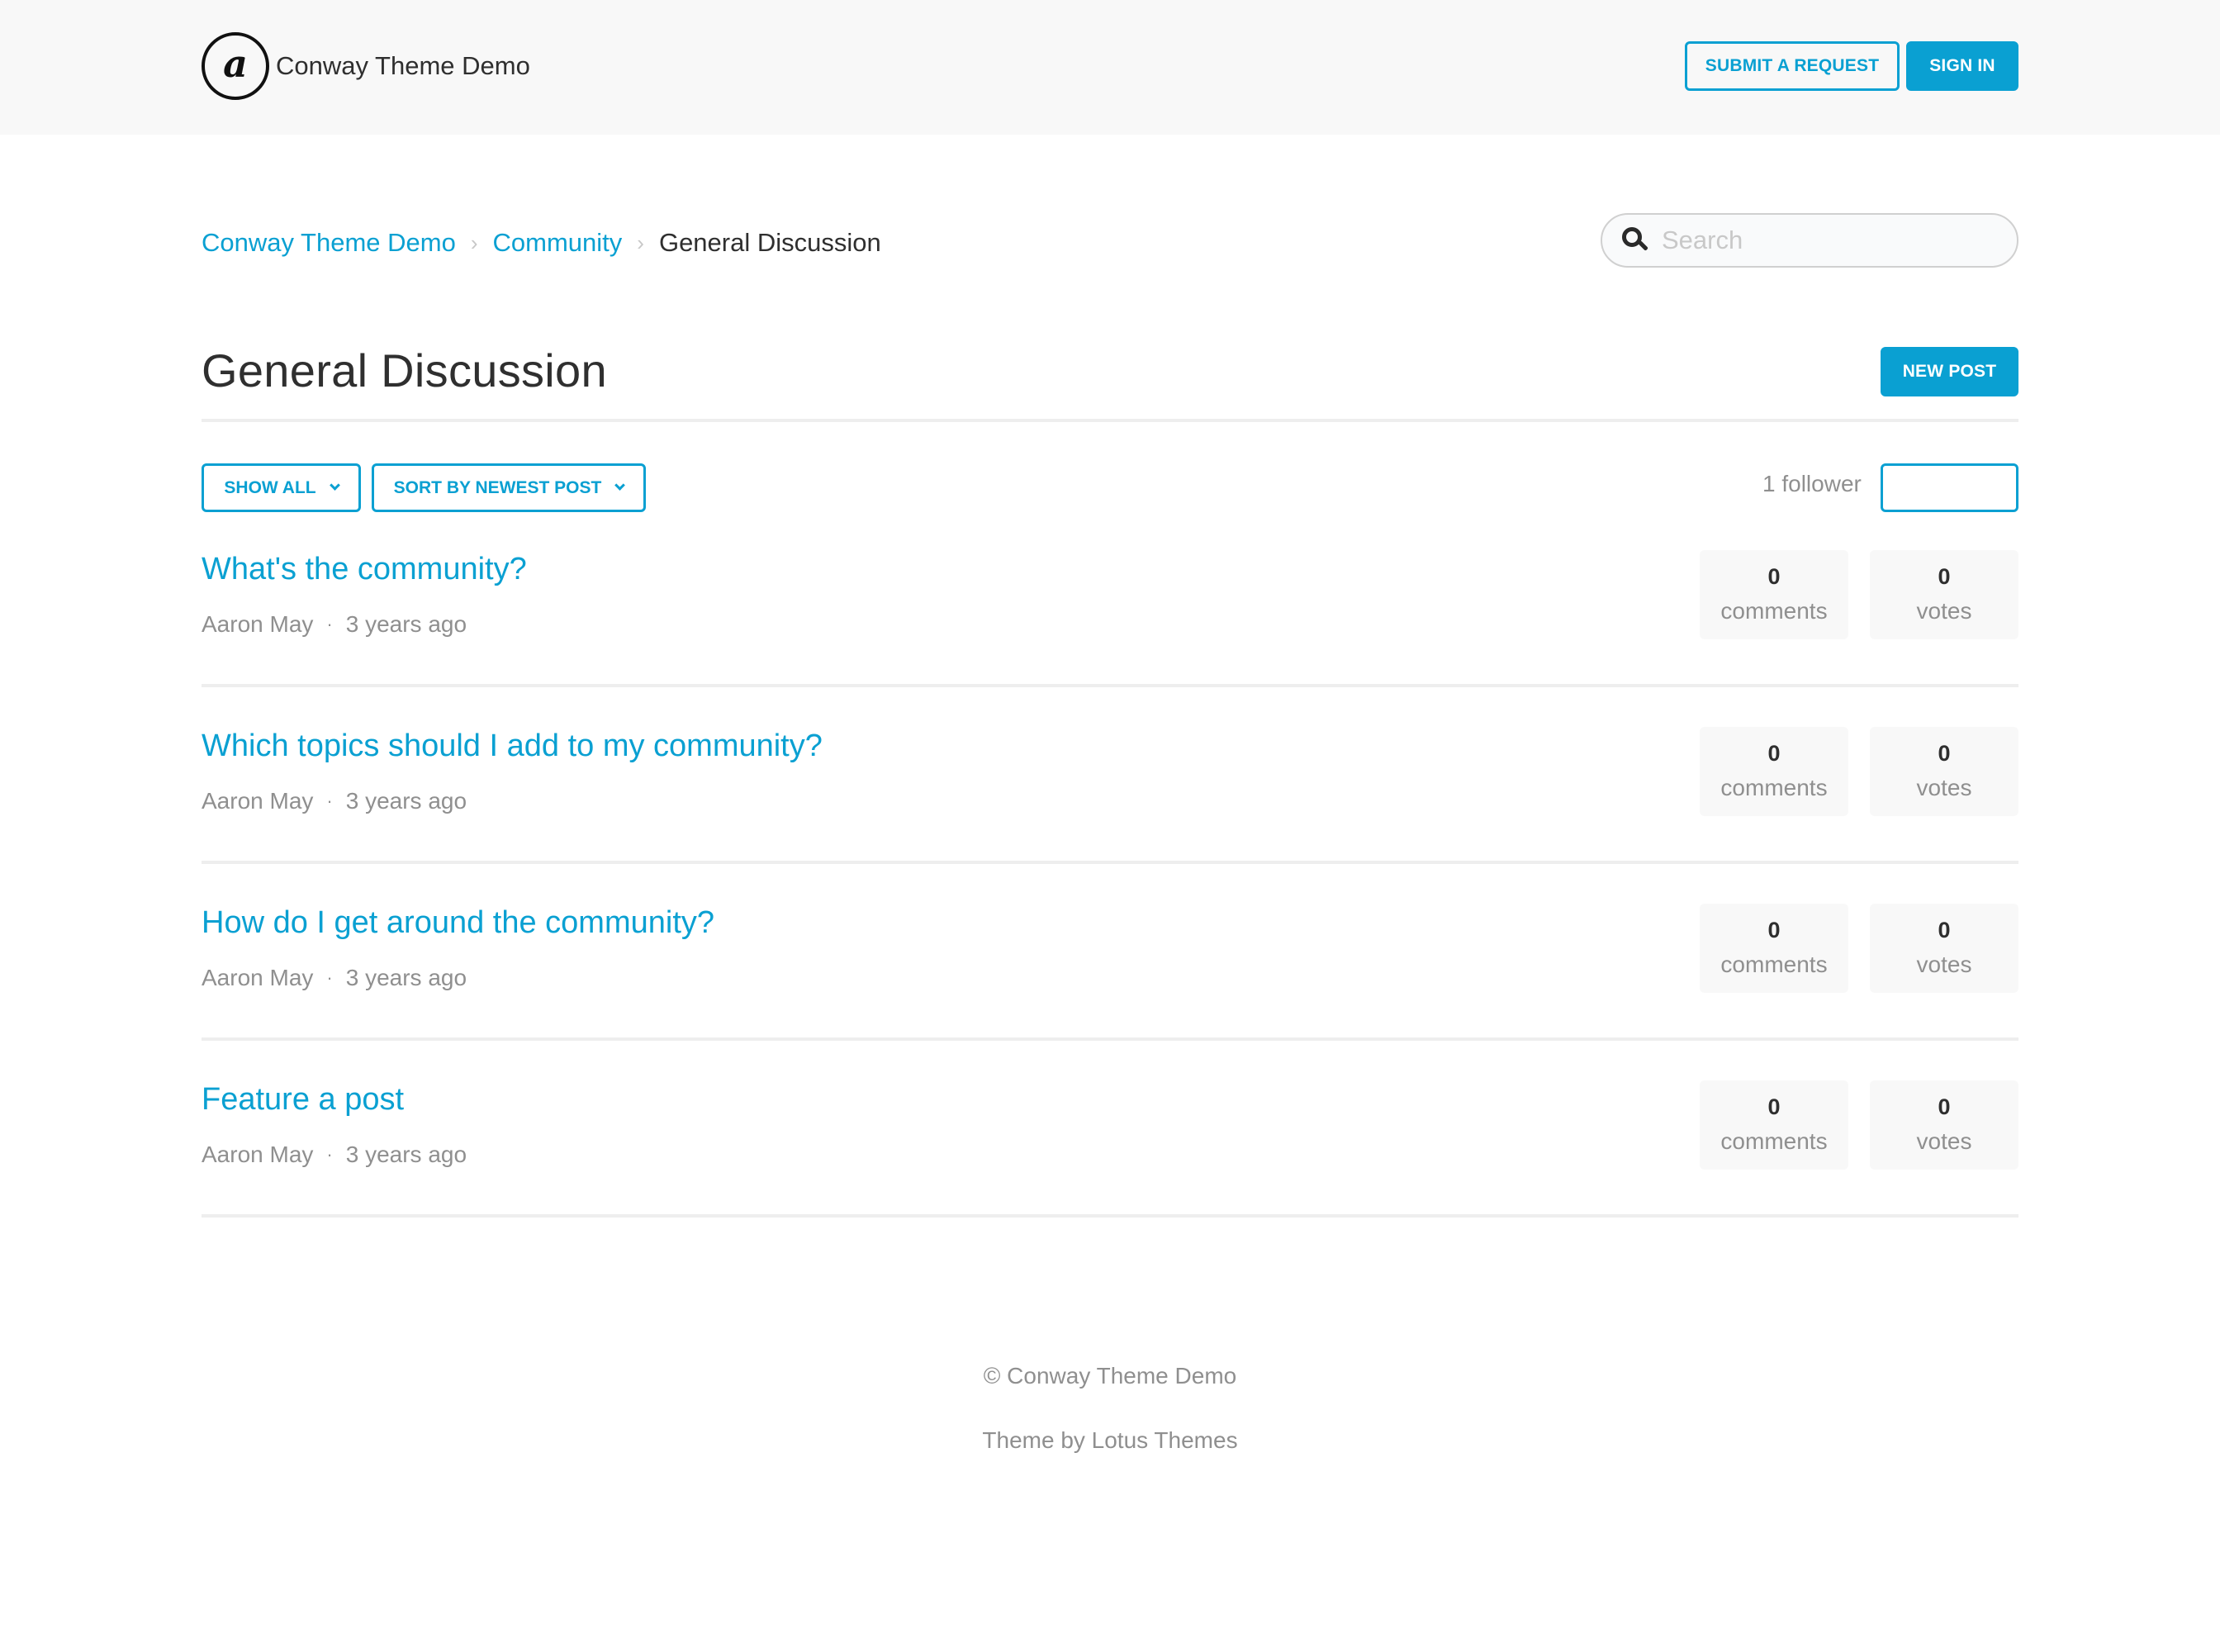 Image resolution: width=2220 pixels, height=1652 pixels. I want to click on show-all-label: SHOW ALL, so click(270, 487).